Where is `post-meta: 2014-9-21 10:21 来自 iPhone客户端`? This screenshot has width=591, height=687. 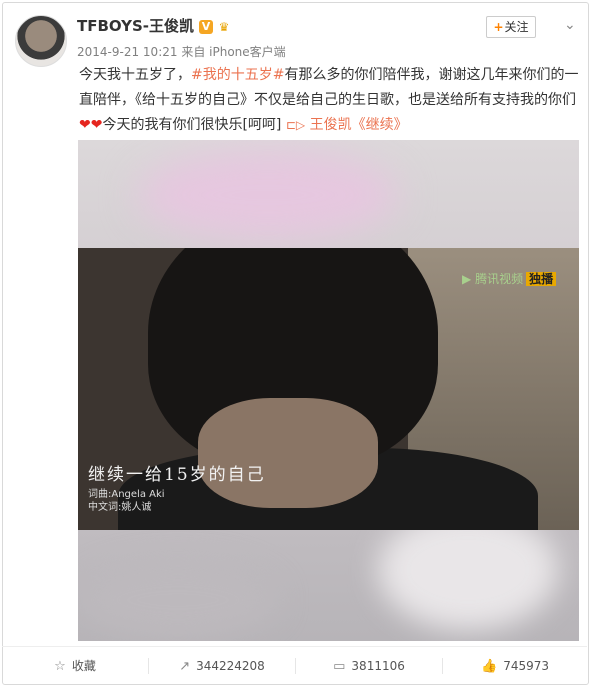
post-meta: 2014-9-21 10:21 来自 iPhone客户端 is located at coordinates (181, 51).